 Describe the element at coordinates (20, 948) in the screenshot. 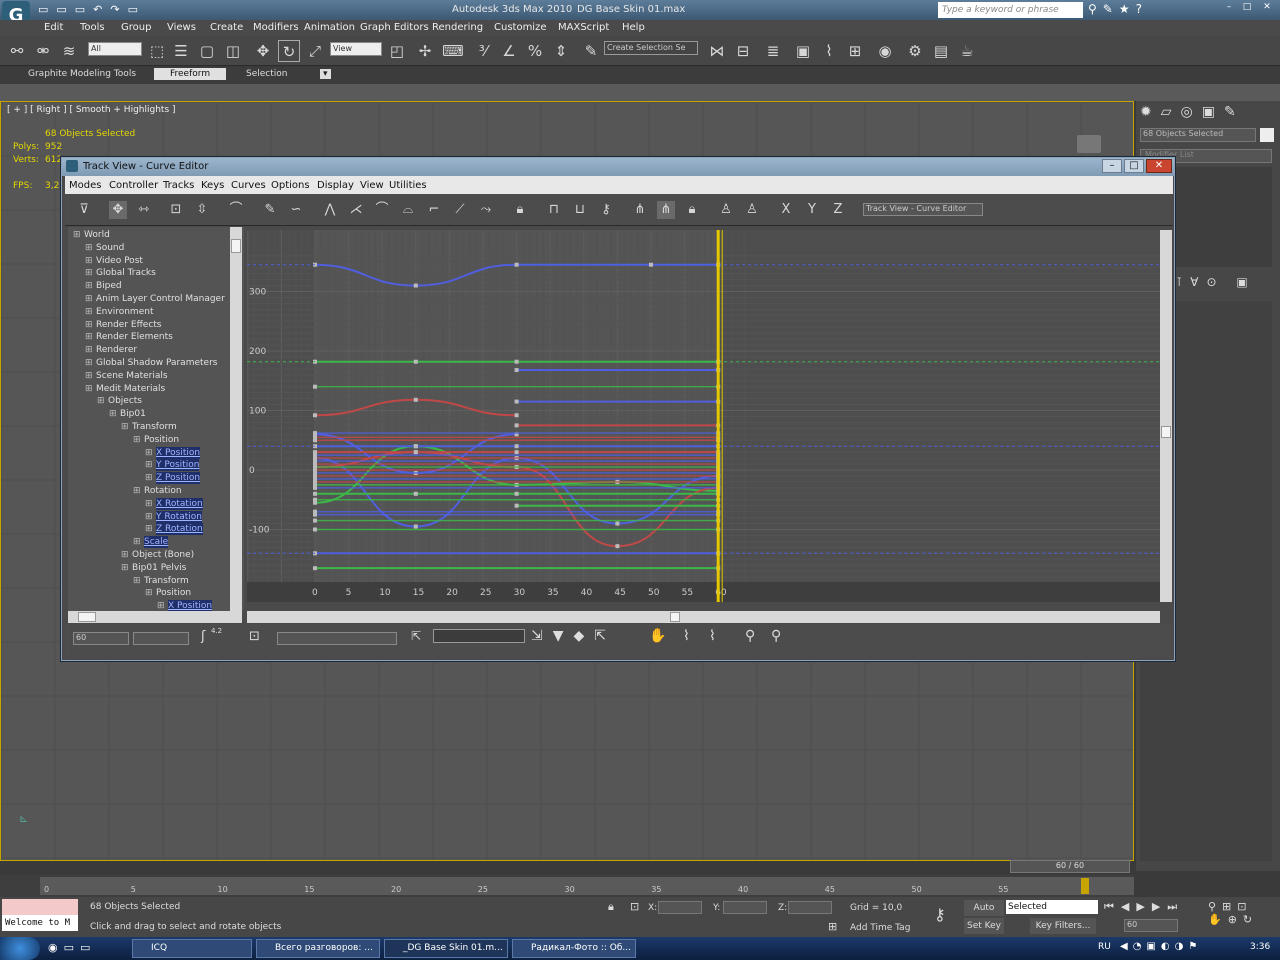

I see `start-button` at that location.